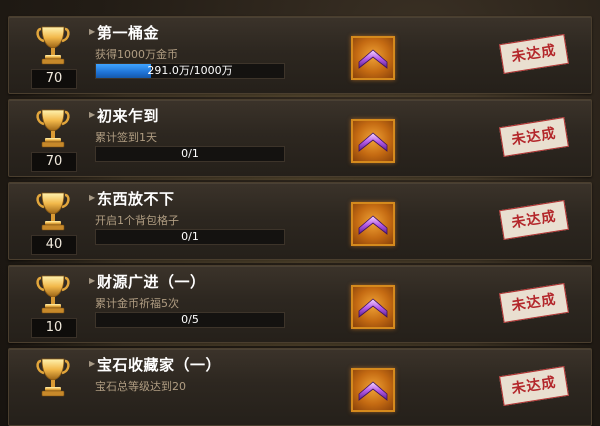 This screenshot has width=600, height=426. I want to click on achievement-description: 累计签到1天, so click(126, 137).